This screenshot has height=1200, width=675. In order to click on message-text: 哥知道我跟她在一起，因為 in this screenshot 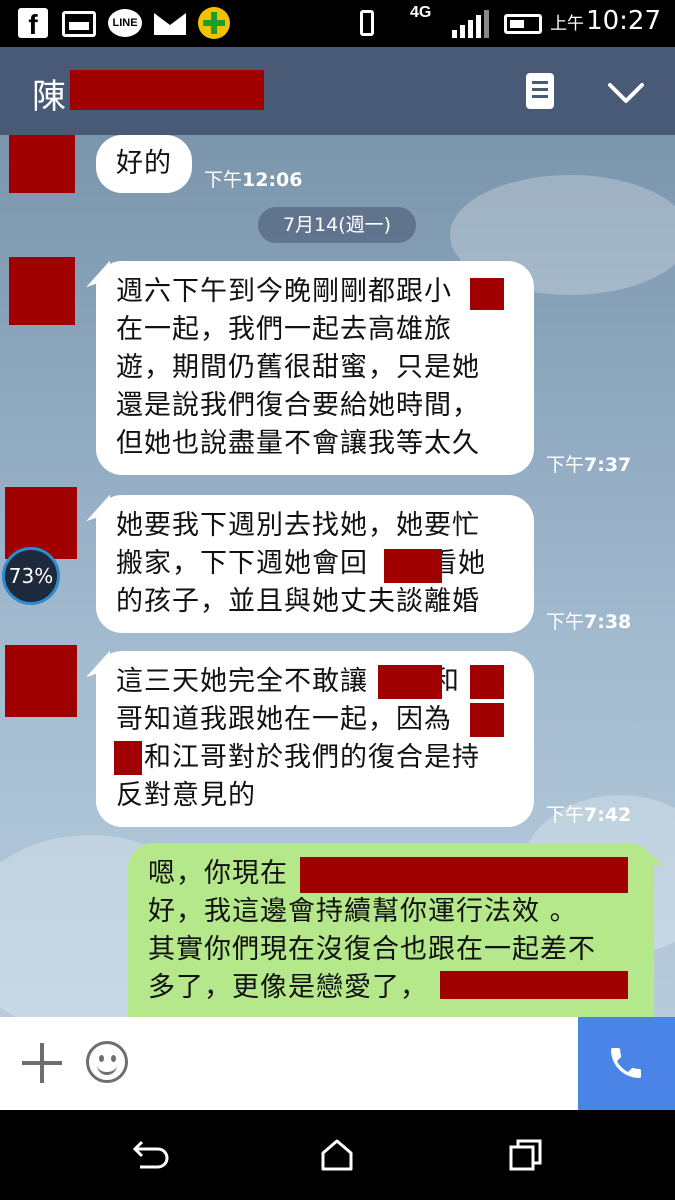, I will do `click(284, 719)`.